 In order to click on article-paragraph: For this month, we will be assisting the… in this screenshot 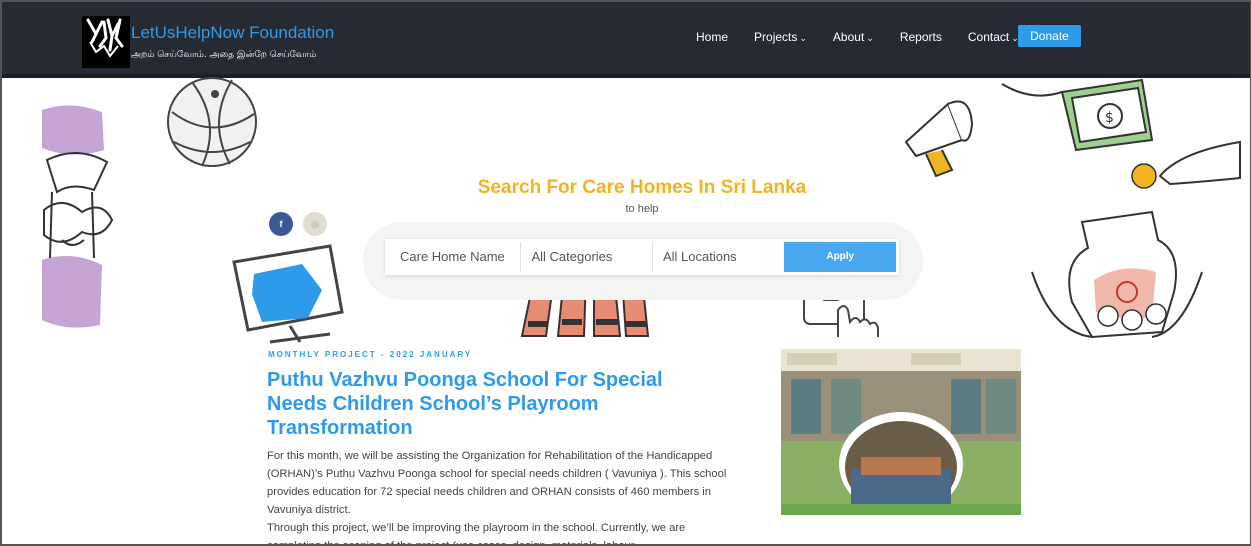, I will do `click(497, 483)`.